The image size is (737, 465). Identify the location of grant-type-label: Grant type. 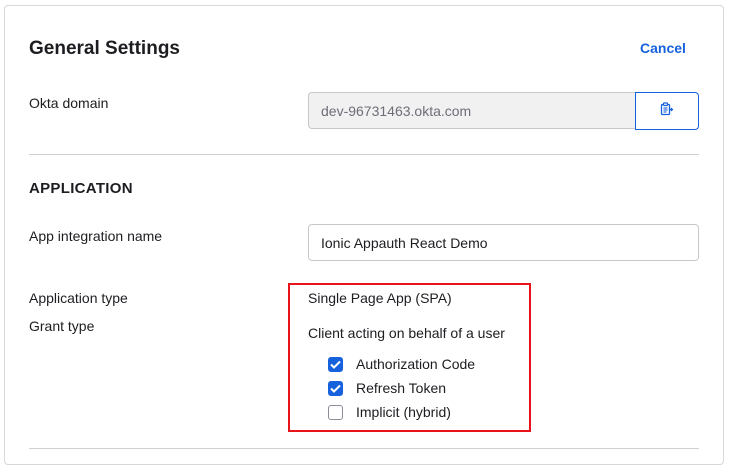
(62, 326).